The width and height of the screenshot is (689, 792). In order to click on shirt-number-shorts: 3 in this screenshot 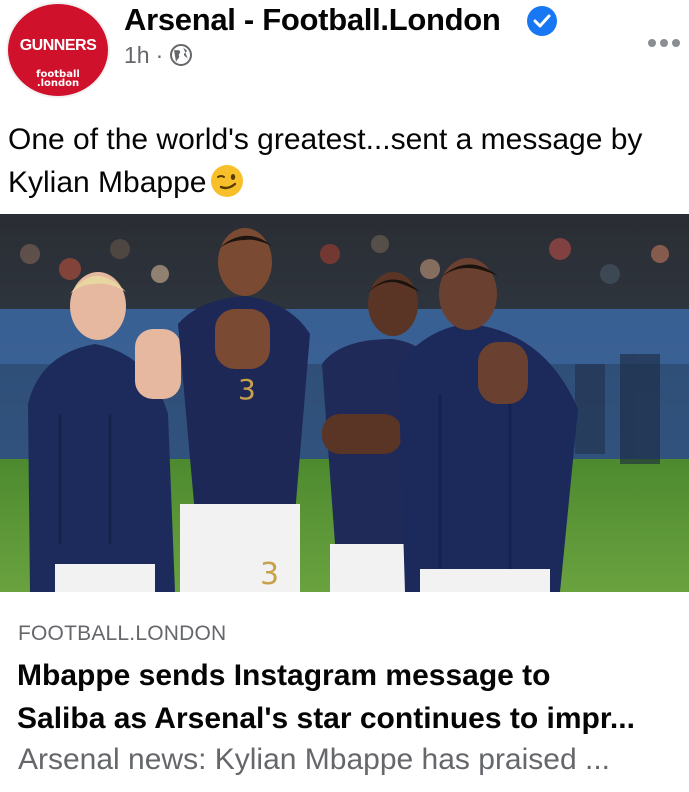, I will do `click(269, 574)`.